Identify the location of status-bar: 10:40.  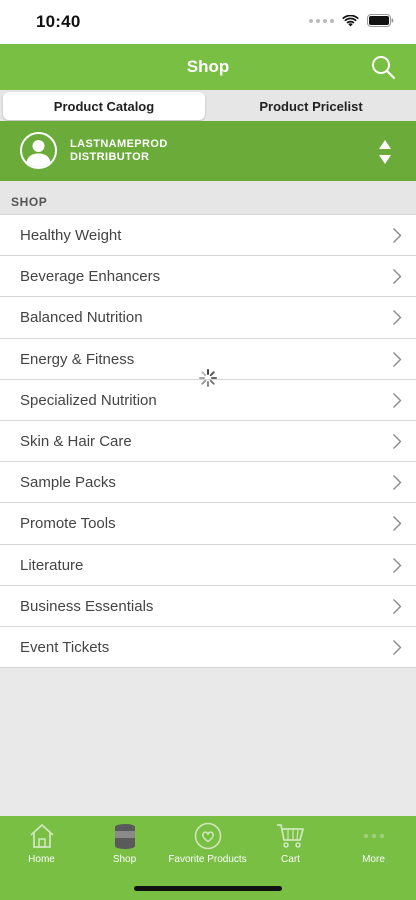
(208, 22).